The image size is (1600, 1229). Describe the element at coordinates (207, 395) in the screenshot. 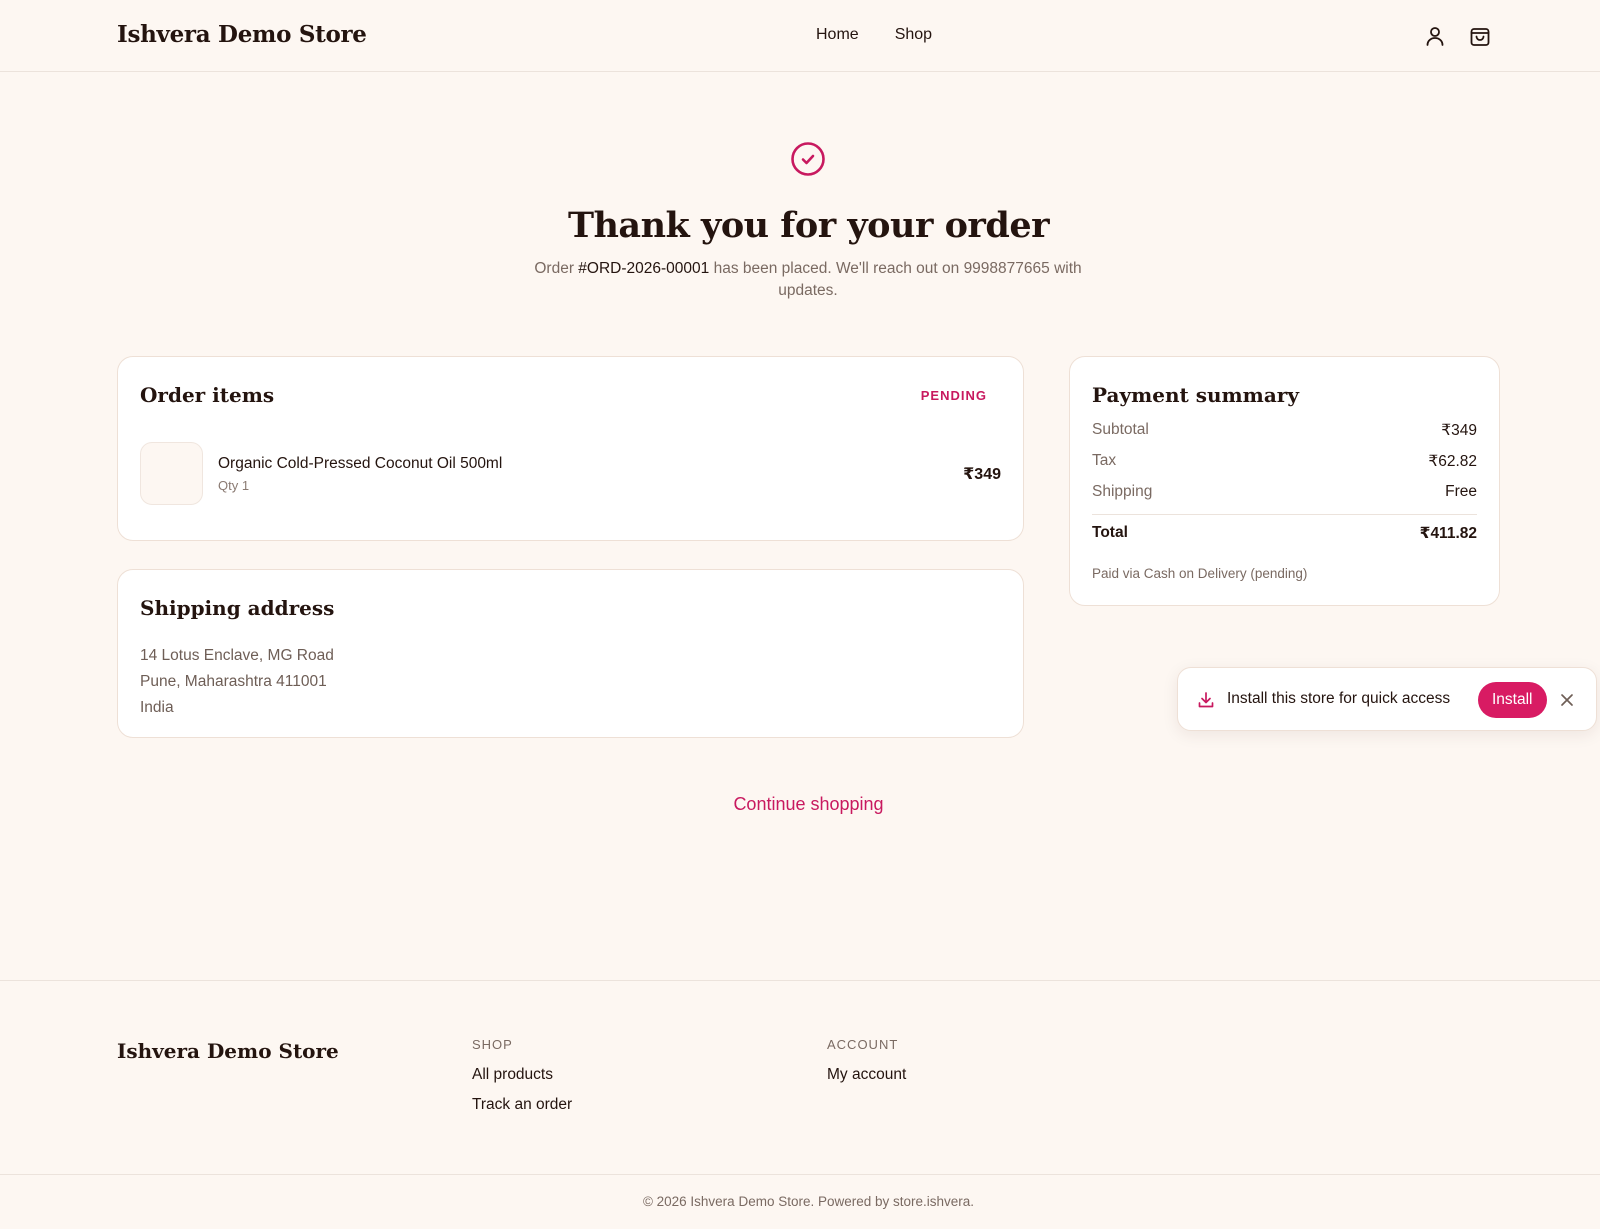

I see `order-items-heading: Order items` at that location.